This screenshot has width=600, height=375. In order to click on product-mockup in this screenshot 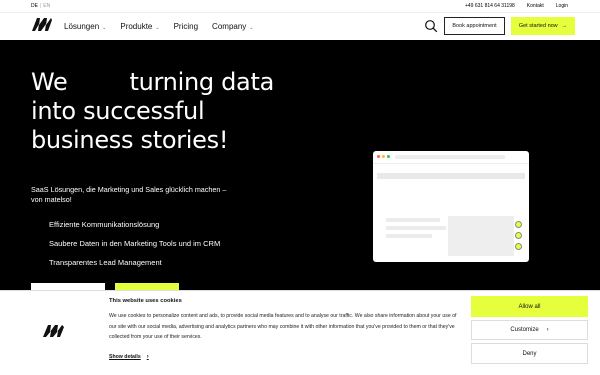, I will do `click(451, 206)`.